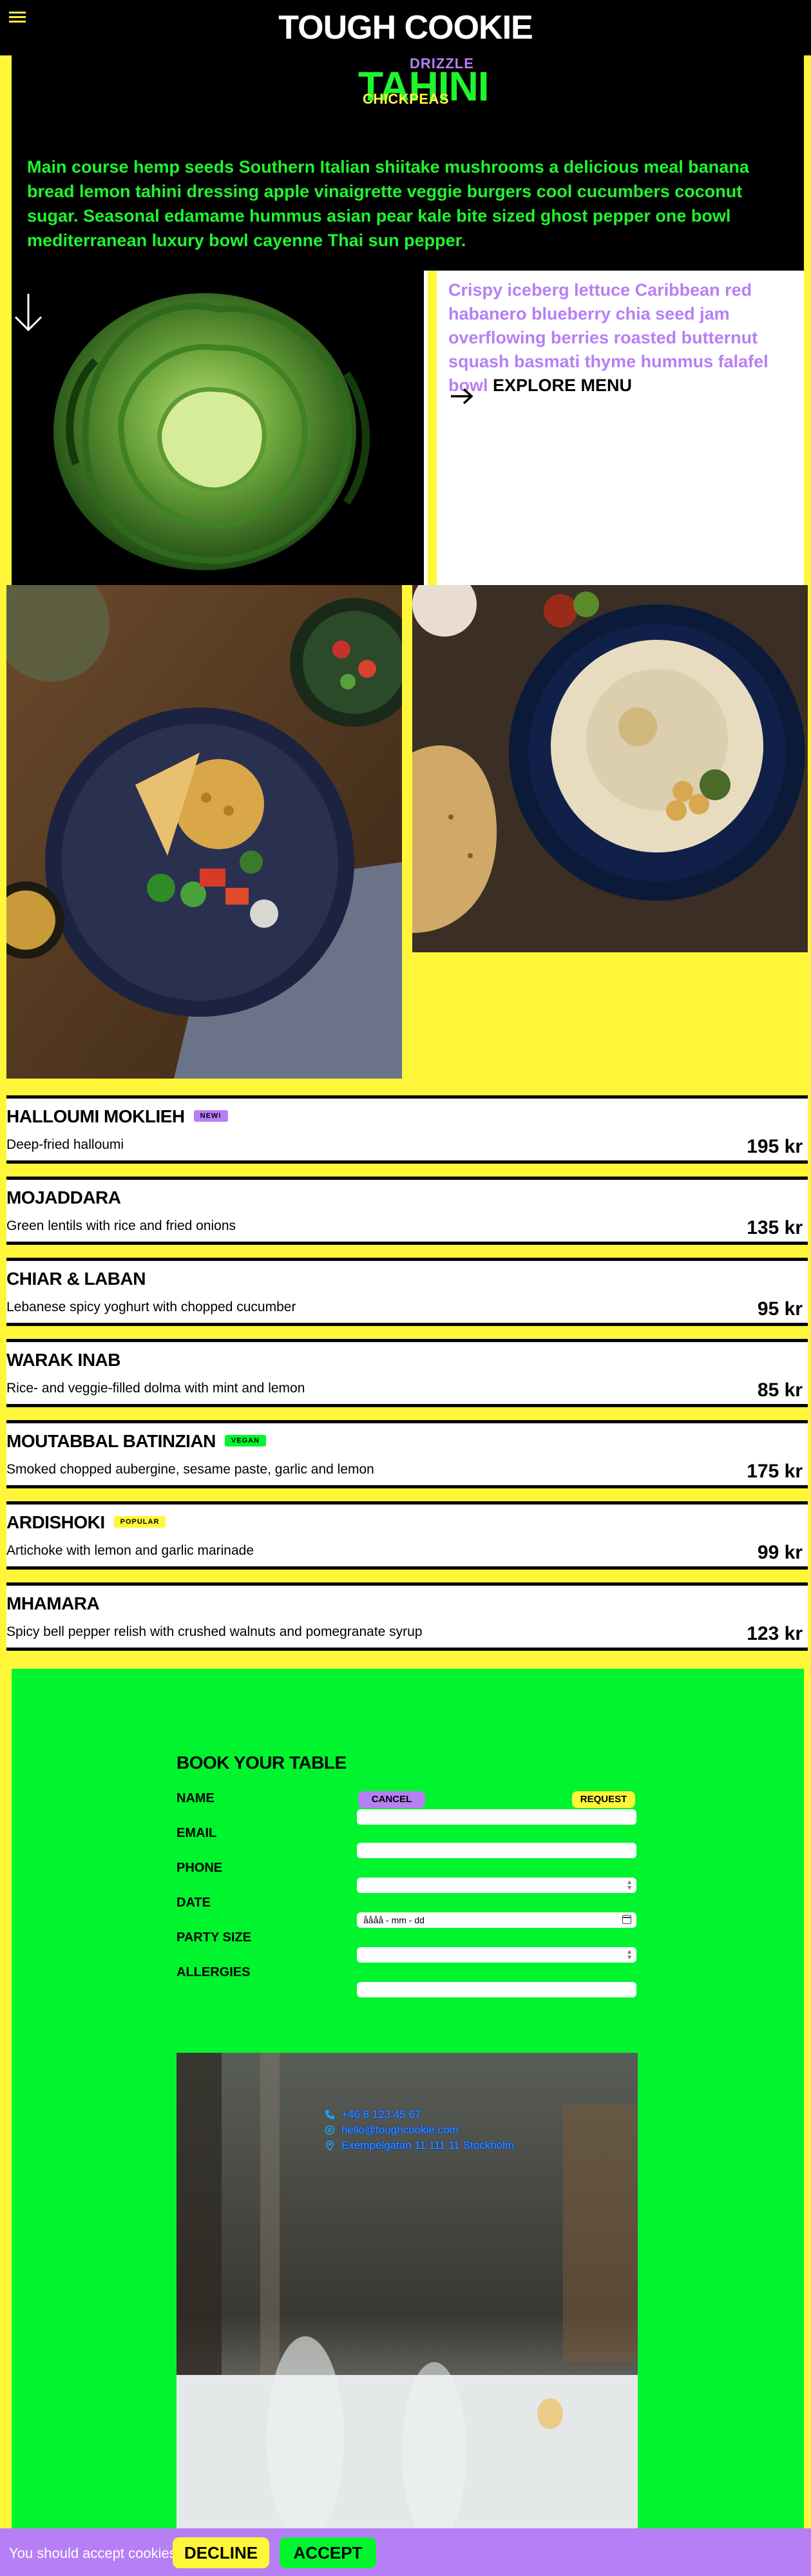 This screenshot has width=811, height=2576. I want to click on contact-phone: +46 8 123 45 67, so click(420, 2115).